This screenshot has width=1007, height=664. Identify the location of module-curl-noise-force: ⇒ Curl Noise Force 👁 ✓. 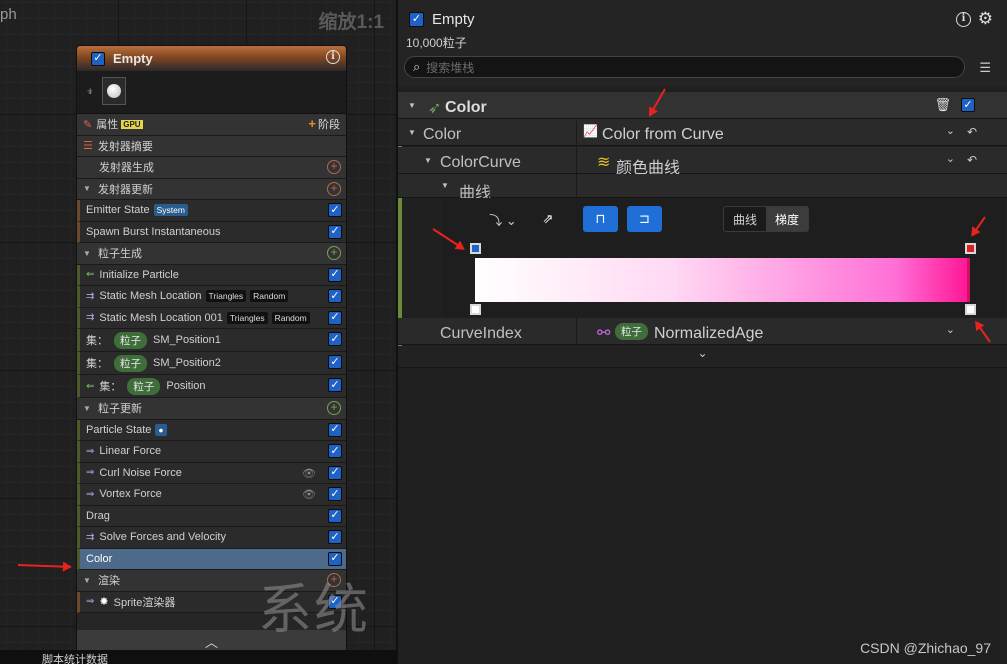
(211, 473).